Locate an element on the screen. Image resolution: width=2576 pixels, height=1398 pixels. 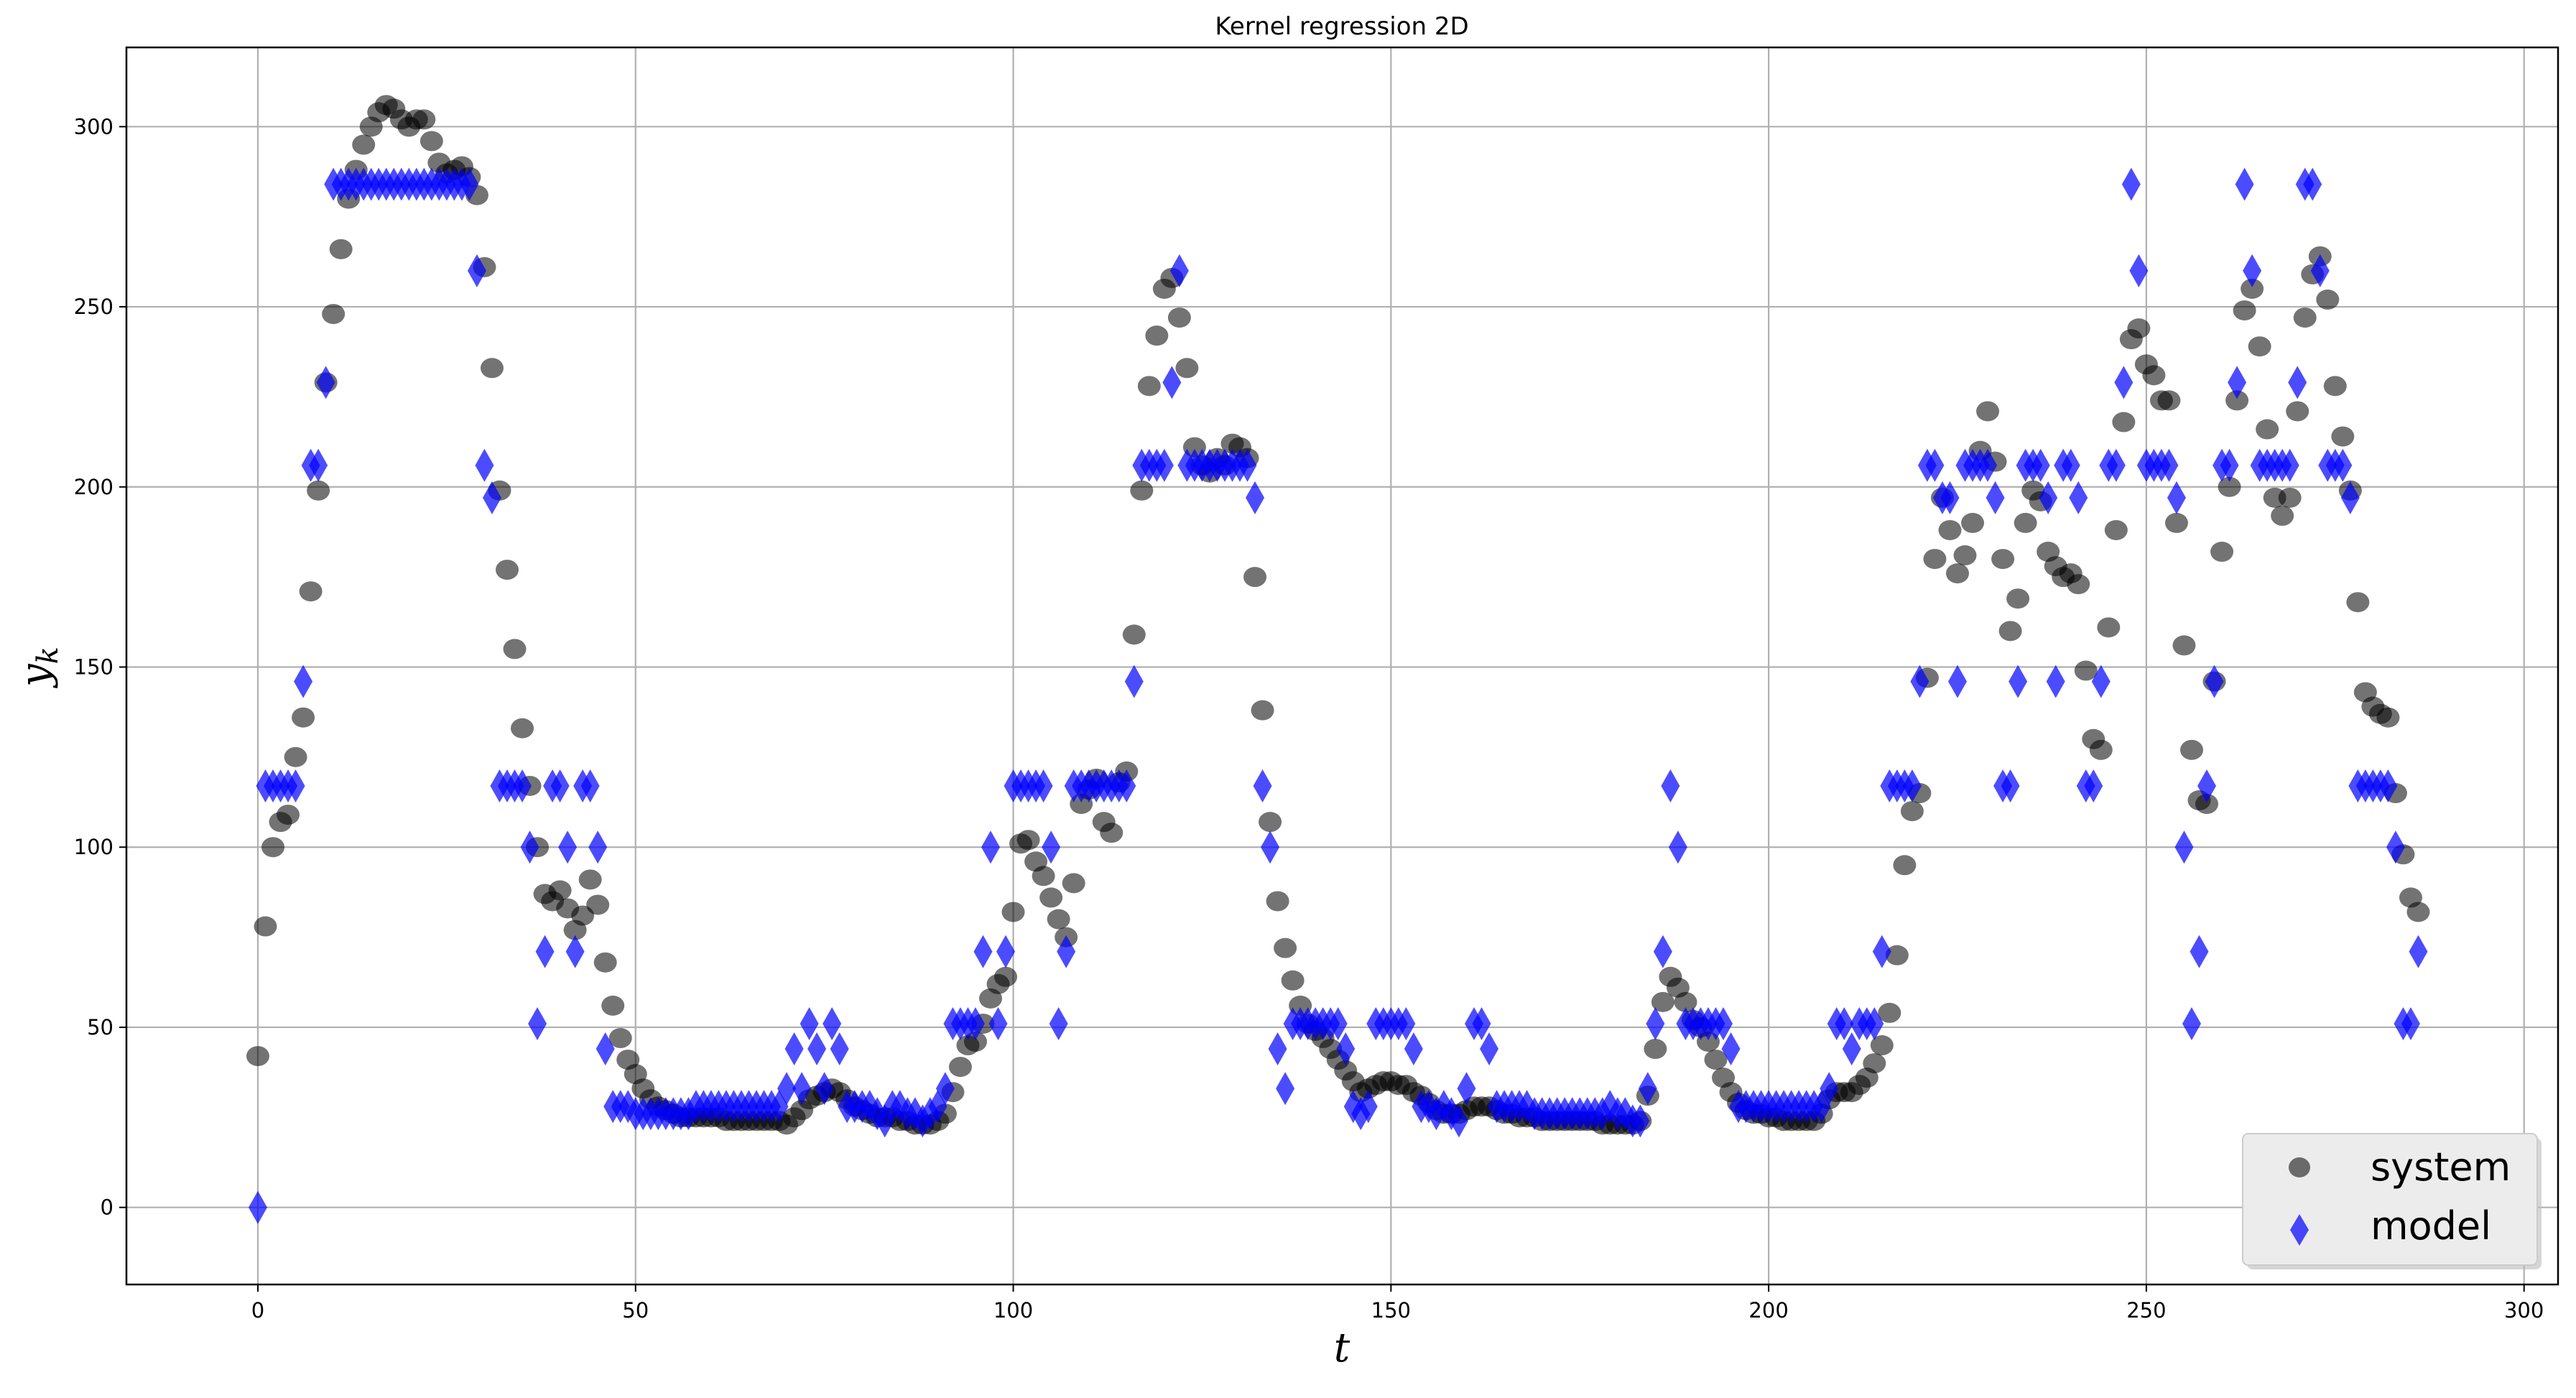
y-tick-label: 300 is located at coordinates (93, 127).